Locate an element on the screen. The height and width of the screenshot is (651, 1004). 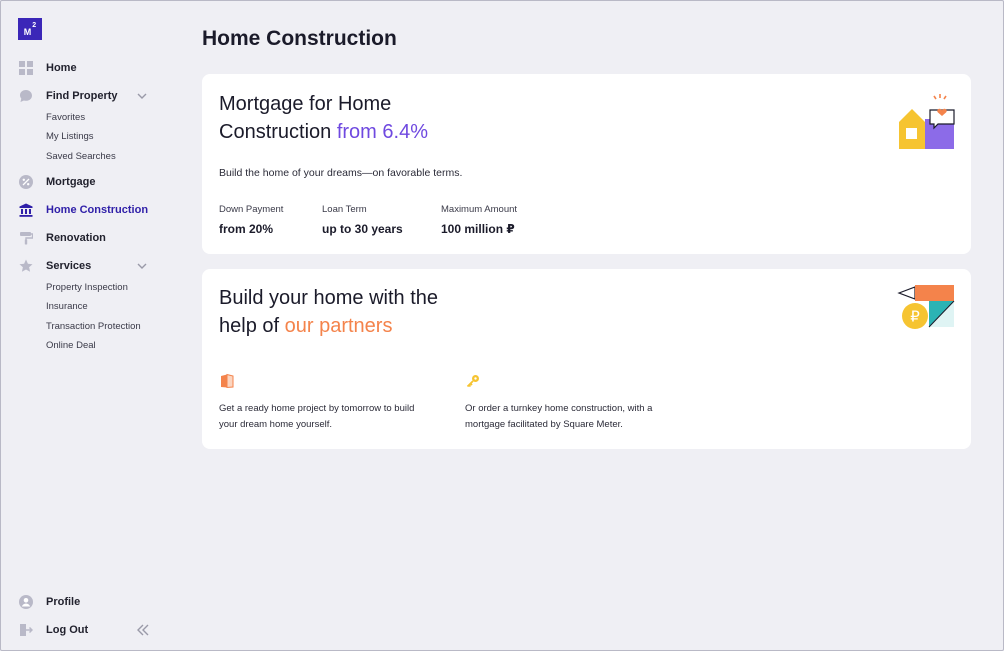
sidebar-item-label: Find Property is located at coordinates (82, 96).